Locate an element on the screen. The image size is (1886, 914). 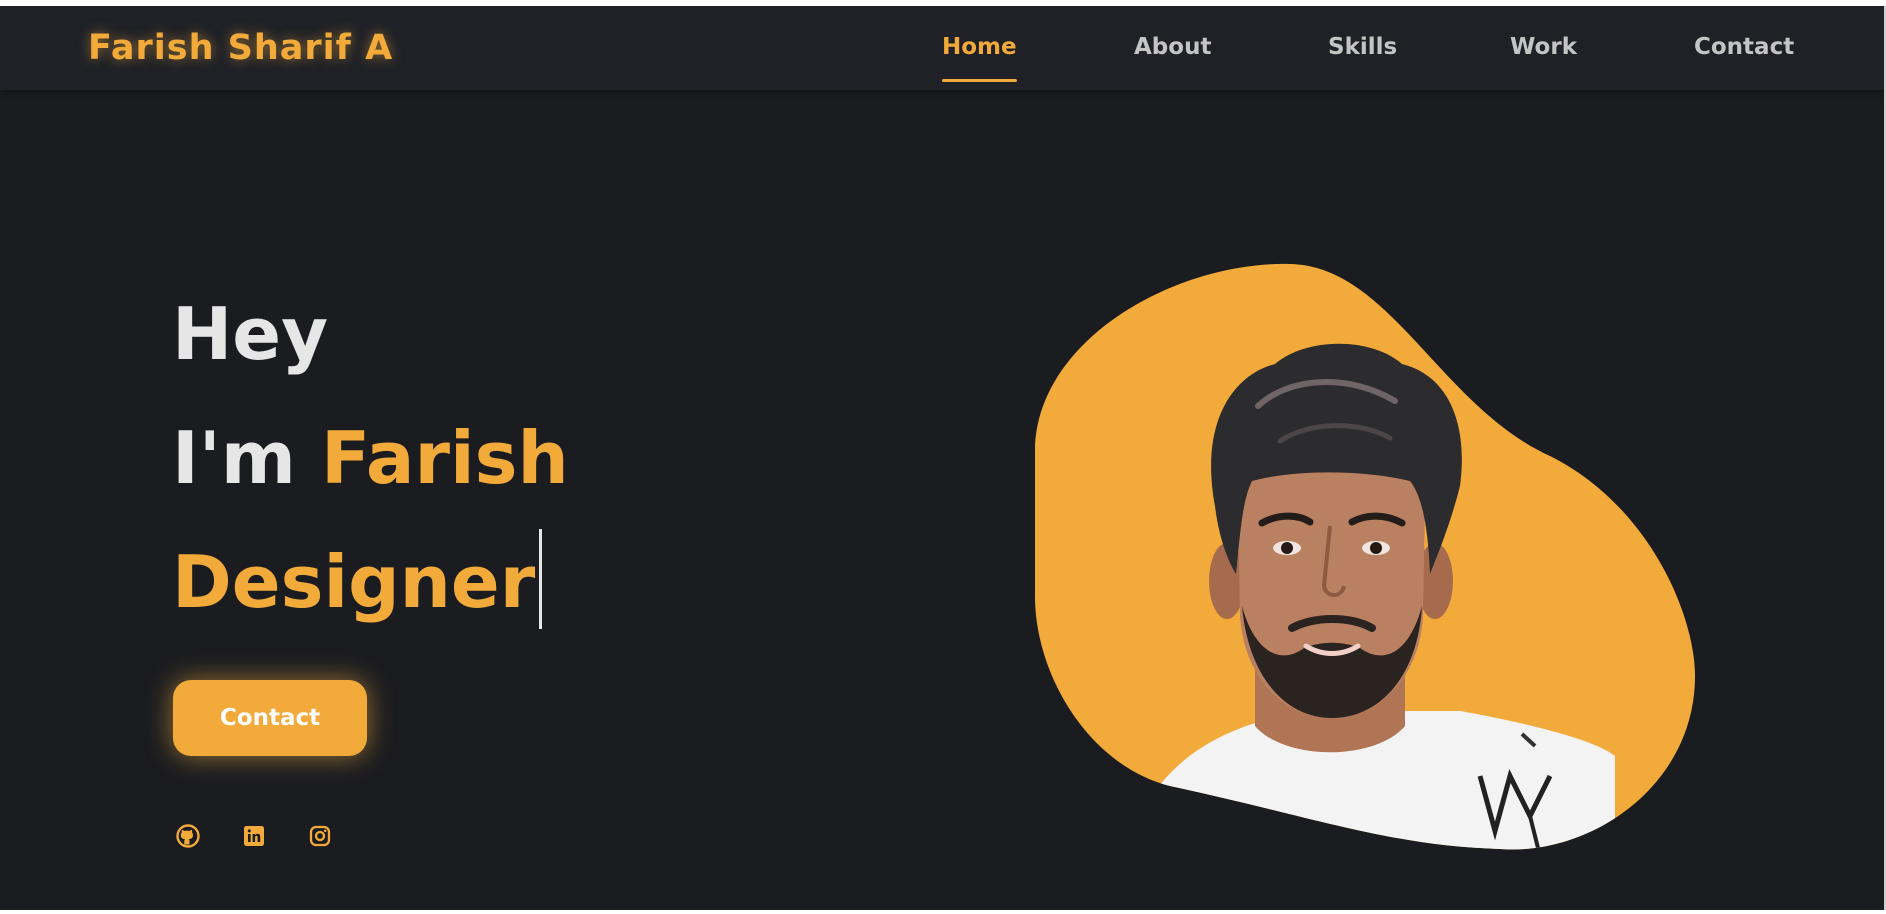
contact-button: Contact is located at coordinates (270, 718).